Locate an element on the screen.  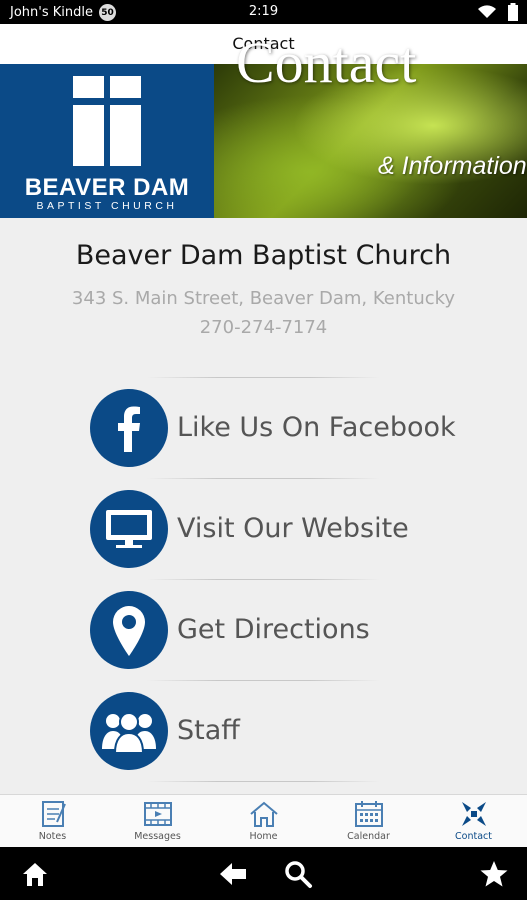
status-bar: John's Kindle 50 2:19 is located at coordinates (263, 12).